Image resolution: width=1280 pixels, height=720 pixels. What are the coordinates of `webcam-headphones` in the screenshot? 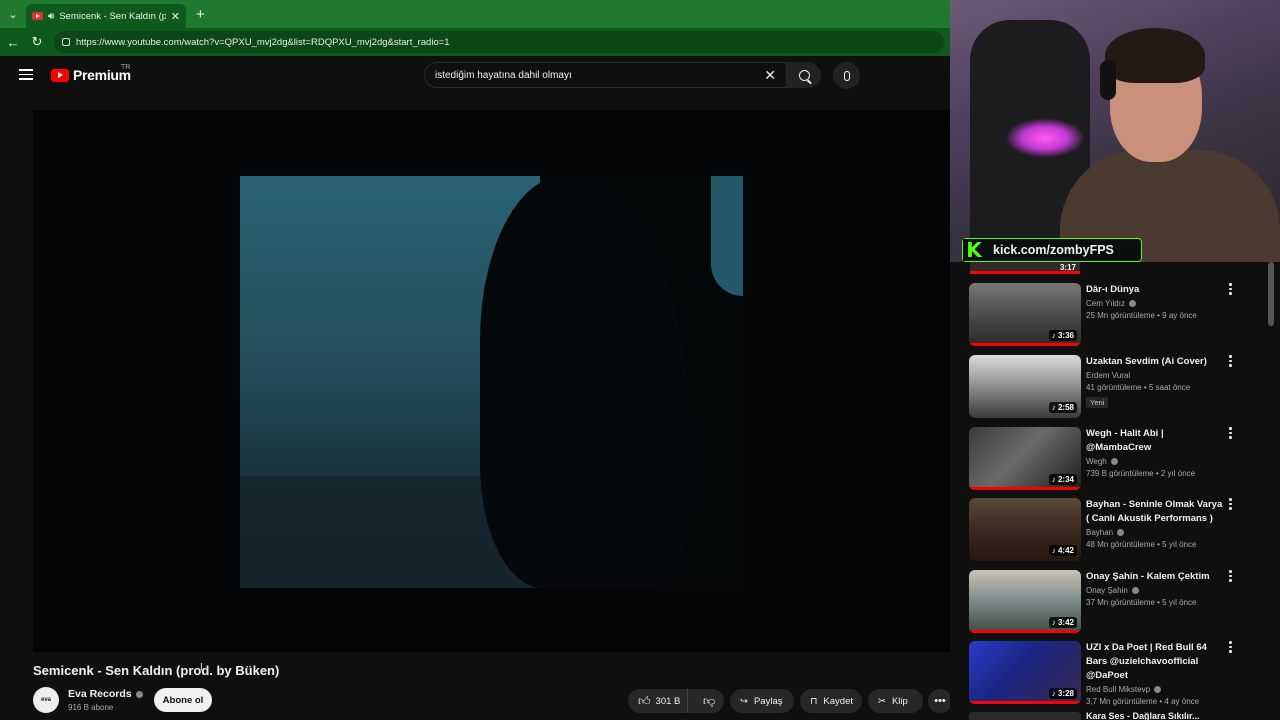 It's located at (1108, 80).